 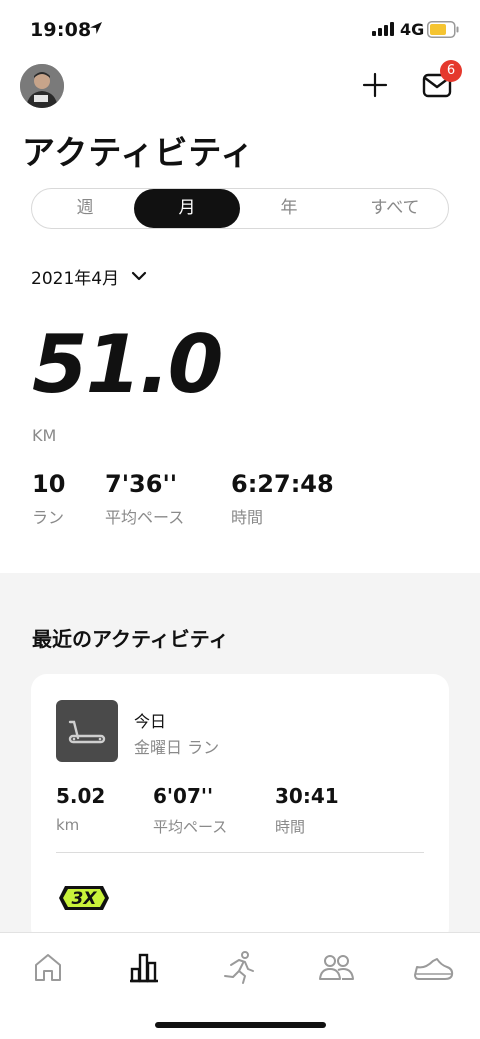 What do you see at coordinates (68, 825) in the screenshot?
I see `card-distance-unit: km` at bounding box center [68, 825].